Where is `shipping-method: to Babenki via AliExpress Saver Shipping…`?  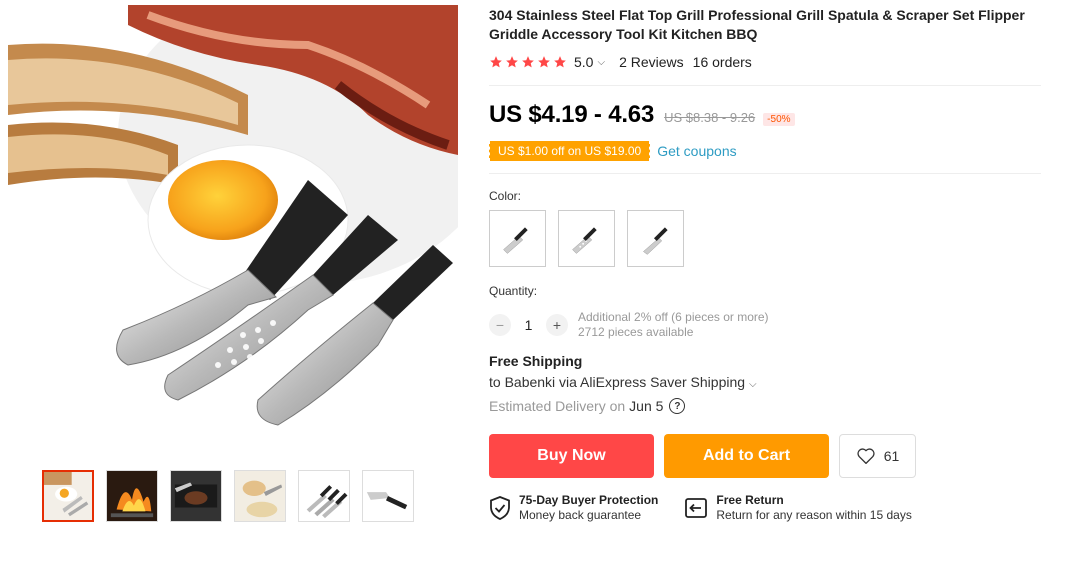 shipping-method: to Babenki via AliExpress Saver Shipping… is located at coordinates (769, 382).